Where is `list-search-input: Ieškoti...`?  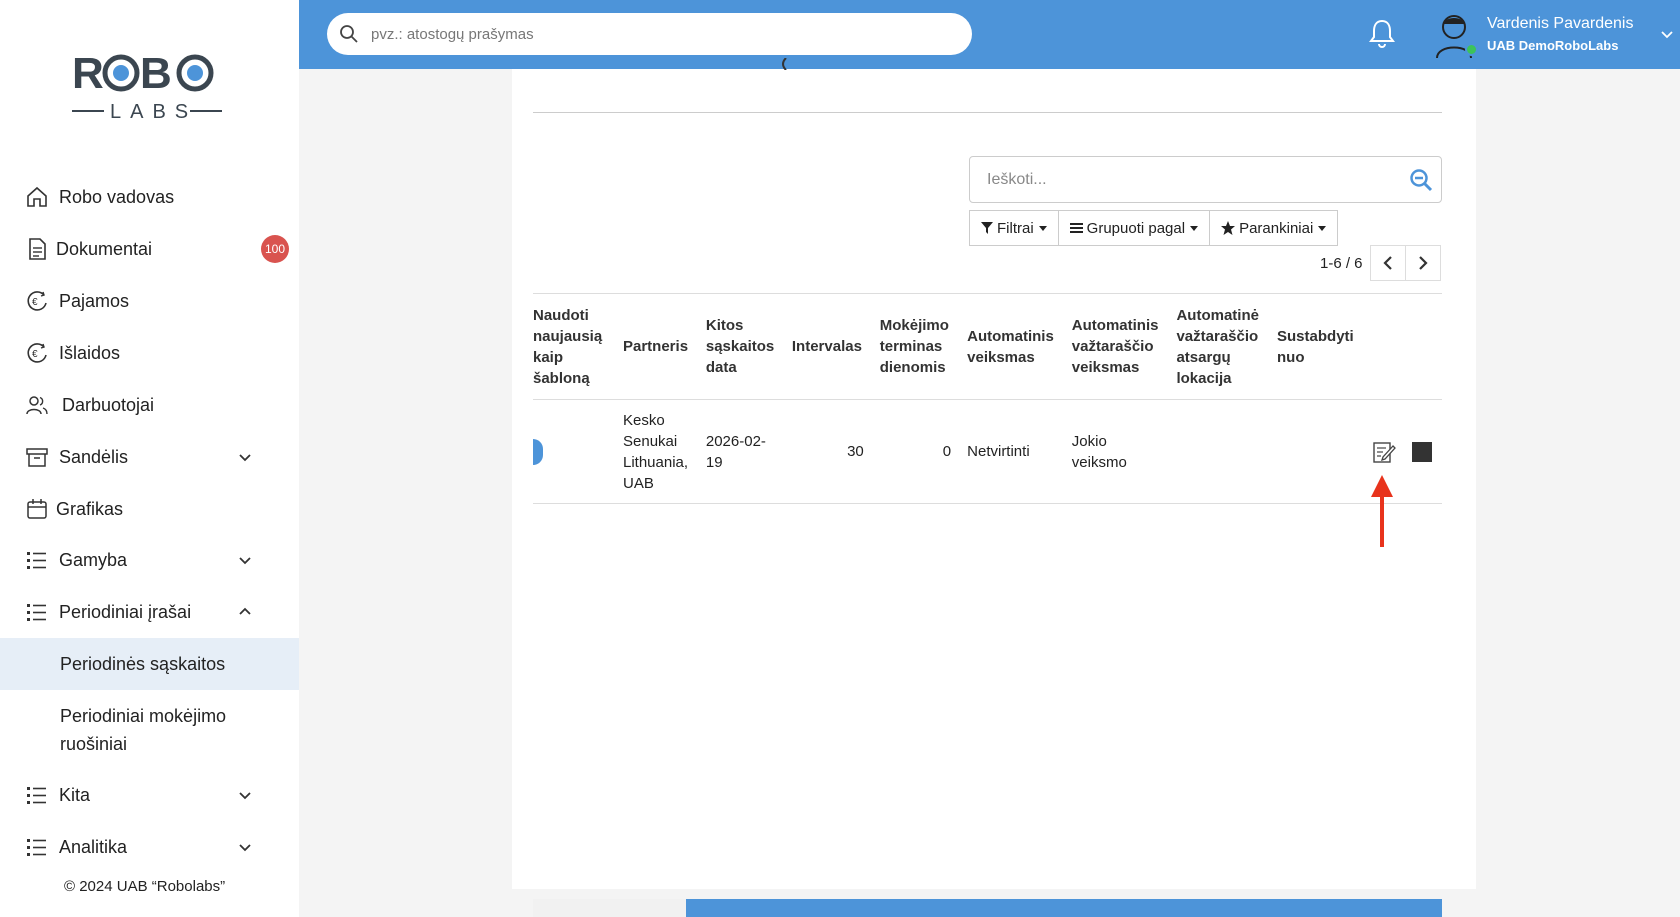
list-search-input: Ieškoti... is located at coordinates (1205, 179).